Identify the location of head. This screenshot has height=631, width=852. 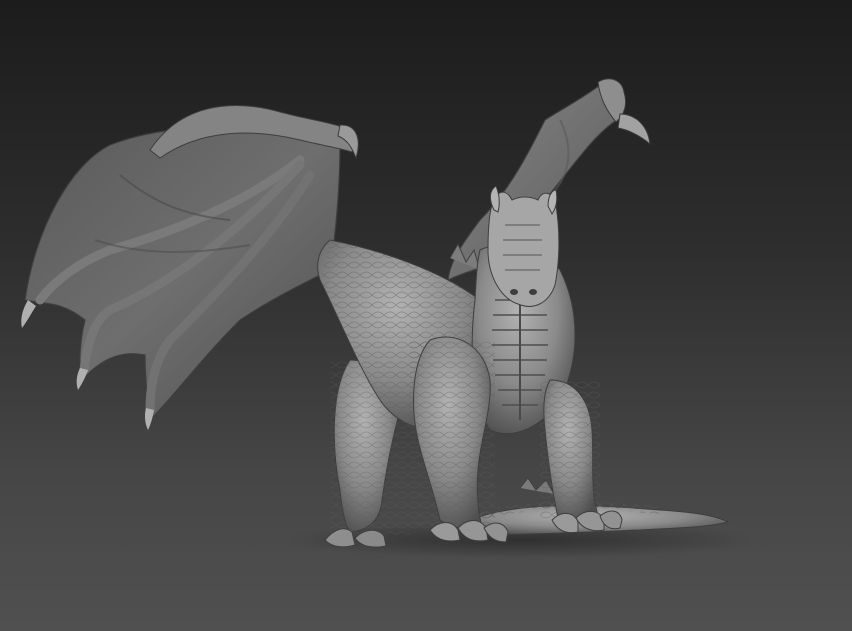
(523, 246).